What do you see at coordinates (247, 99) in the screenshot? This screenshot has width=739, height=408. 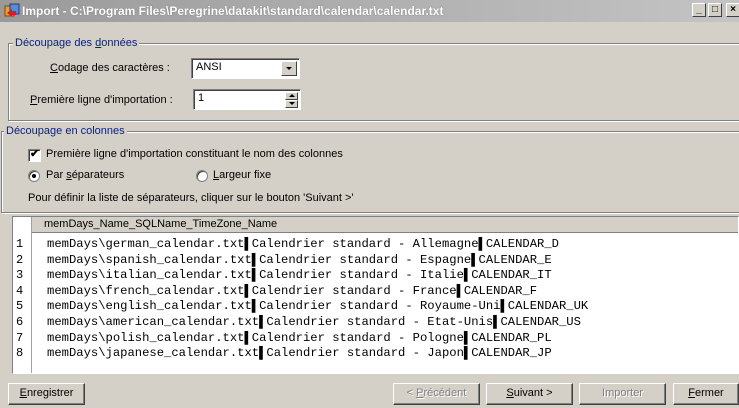 I see `first-line-spinner: 1` at bounding box center [247, 99].